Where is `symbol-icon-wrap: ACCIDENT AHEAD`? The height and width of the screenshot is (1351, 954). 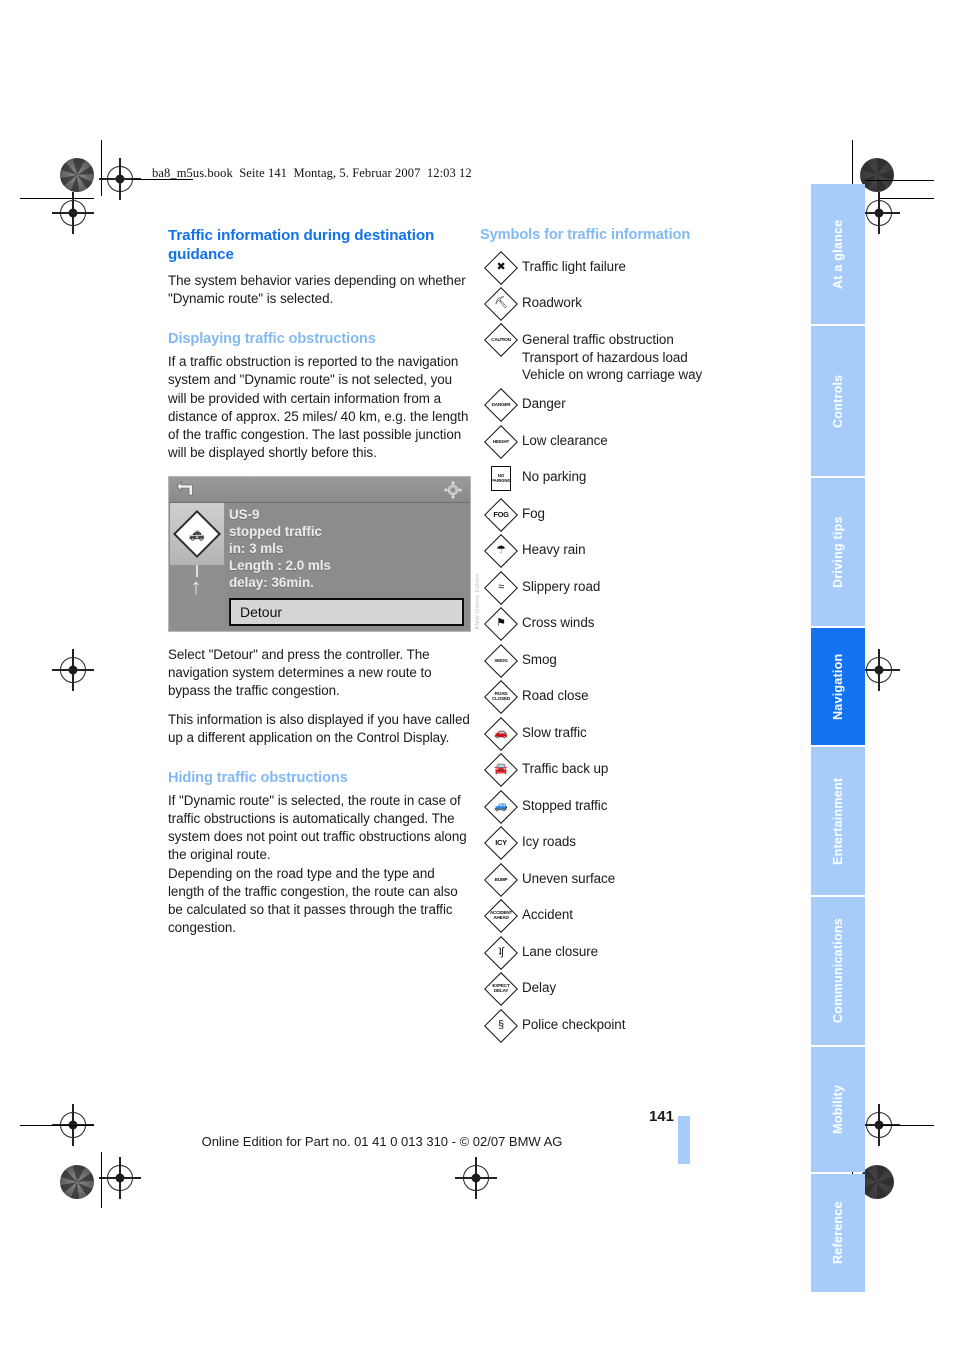 symbol-icon-wrap: ACCIDENT AHEAD is located at coordinates (501, 916).